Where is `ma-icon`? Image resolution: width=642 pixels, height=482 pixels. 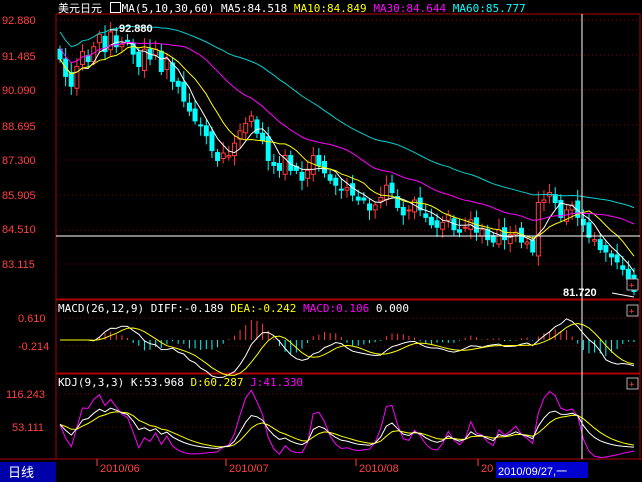 ma-icon is located at coordinates (115, 7).